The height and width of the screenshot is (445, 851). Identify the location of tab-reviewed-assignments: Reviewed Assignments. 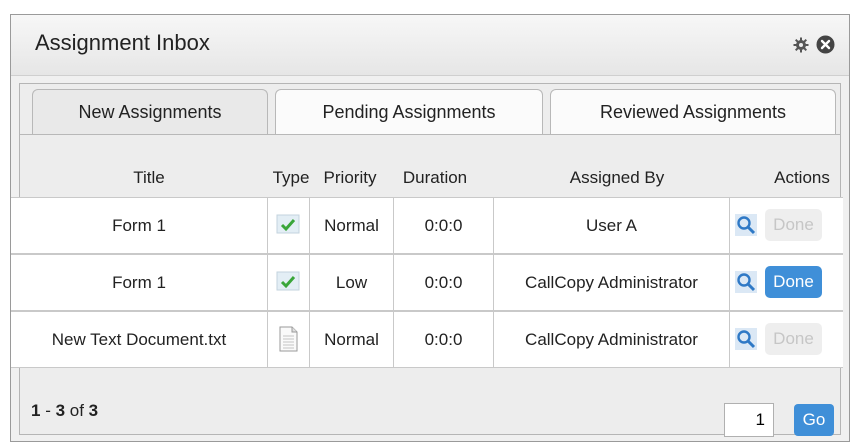
(693, 111).